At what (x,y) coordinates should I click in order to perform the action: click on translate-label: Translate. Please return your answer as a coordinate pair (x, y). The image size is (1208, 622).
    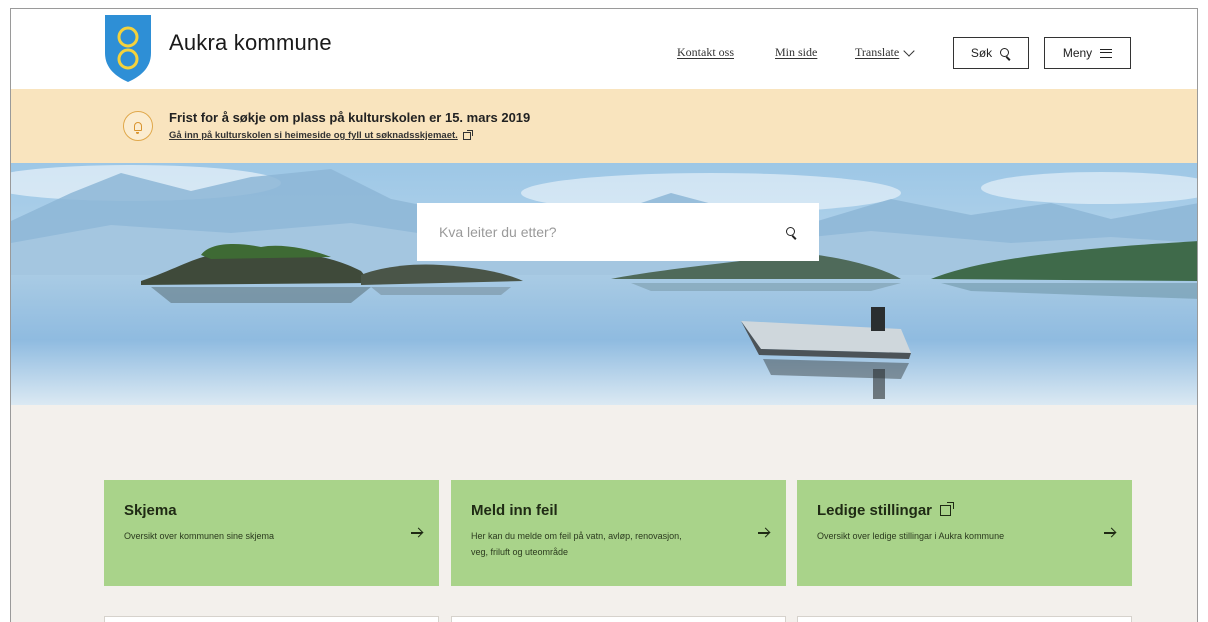
    Looking at the image, I should click on (877, 52).